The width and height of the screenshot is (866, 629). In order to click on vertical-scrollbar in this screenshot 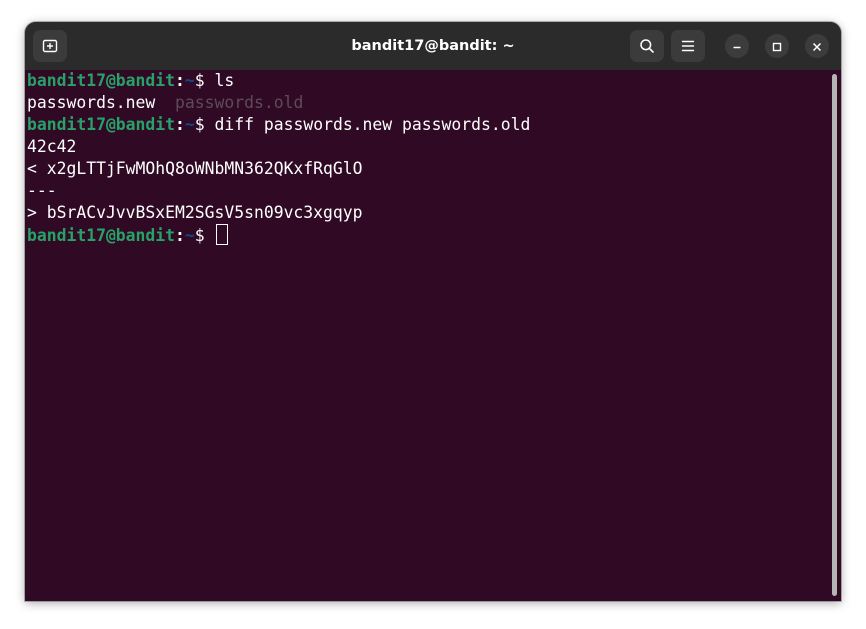, I will do `click(834, 335)`.